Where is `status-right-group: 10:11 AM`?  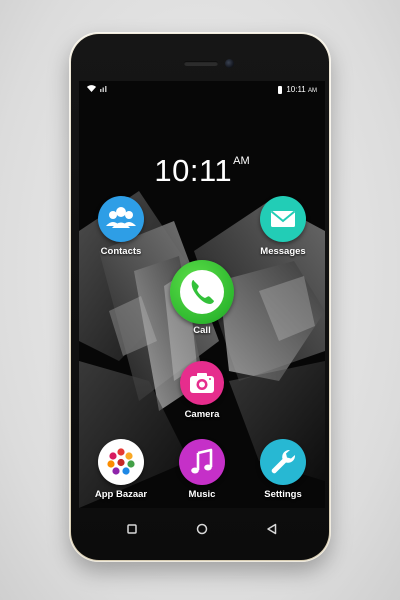
status-right-group: 10:11 AM is located at coordinates (297, 89).